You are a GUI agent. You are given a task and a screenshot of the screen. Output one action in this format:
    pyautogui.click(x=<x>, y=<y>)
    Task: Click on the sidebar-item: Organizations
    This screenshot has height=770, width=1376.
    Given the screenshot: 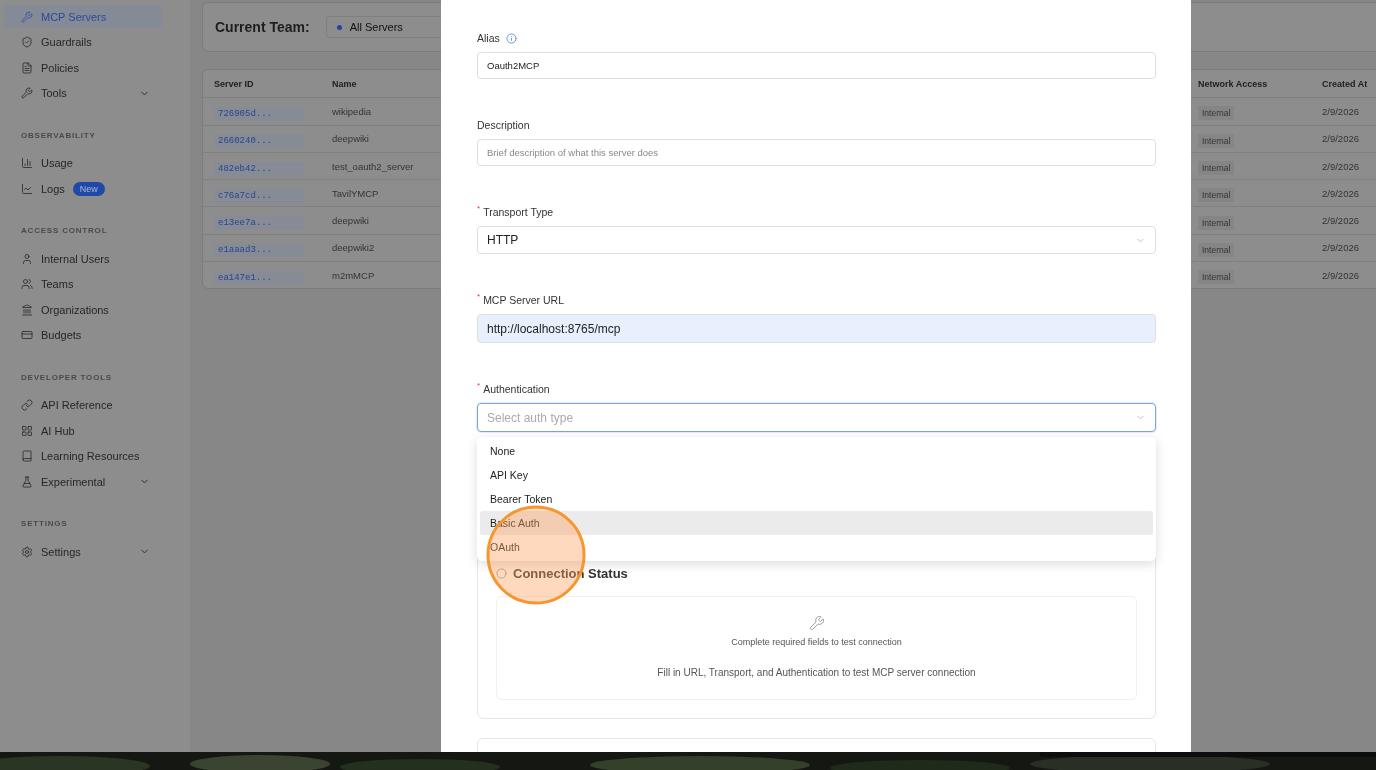 What is the action you would take?
    pyautogui.click(x=83, y=309)
    